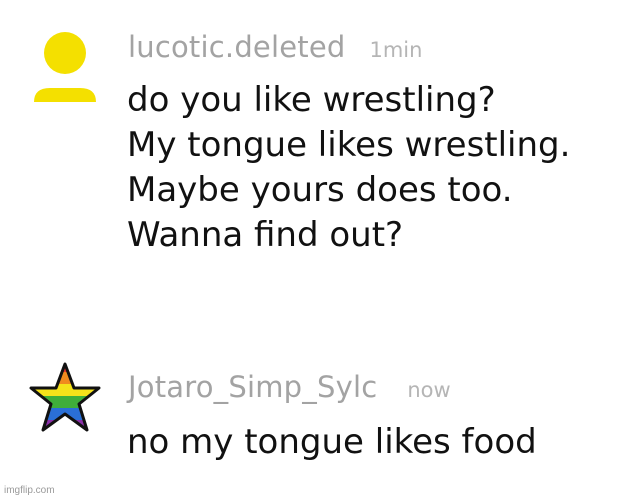 The width and height of the screenshot is (644, 499). What do you see at coordinates (396, 50) in the screenshot?
I see `timestamp: 1min` at bounding box center [396, 50].